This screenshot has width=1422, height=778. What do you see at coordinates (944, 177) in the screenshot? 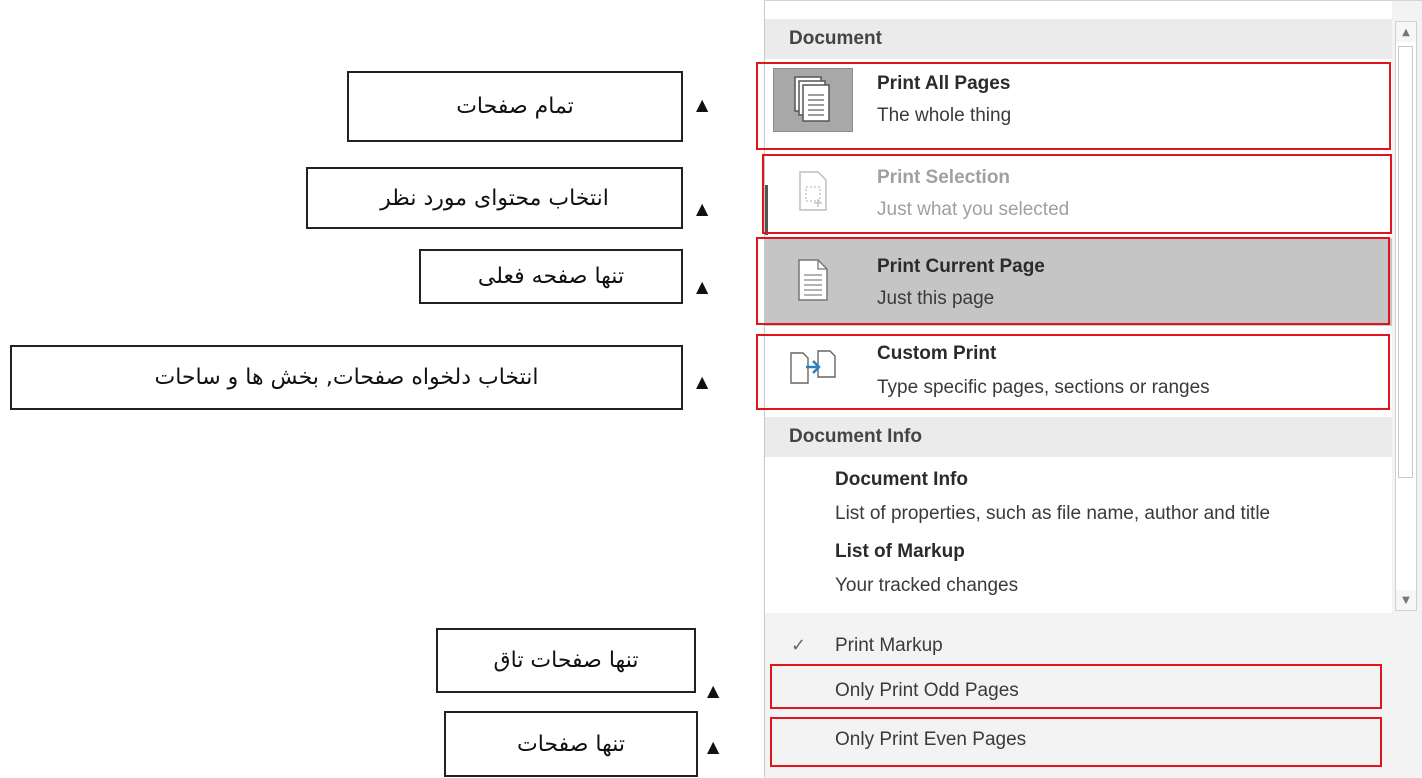
I see `menu-item-title: Print Selection` at bounding box center [944, 177].